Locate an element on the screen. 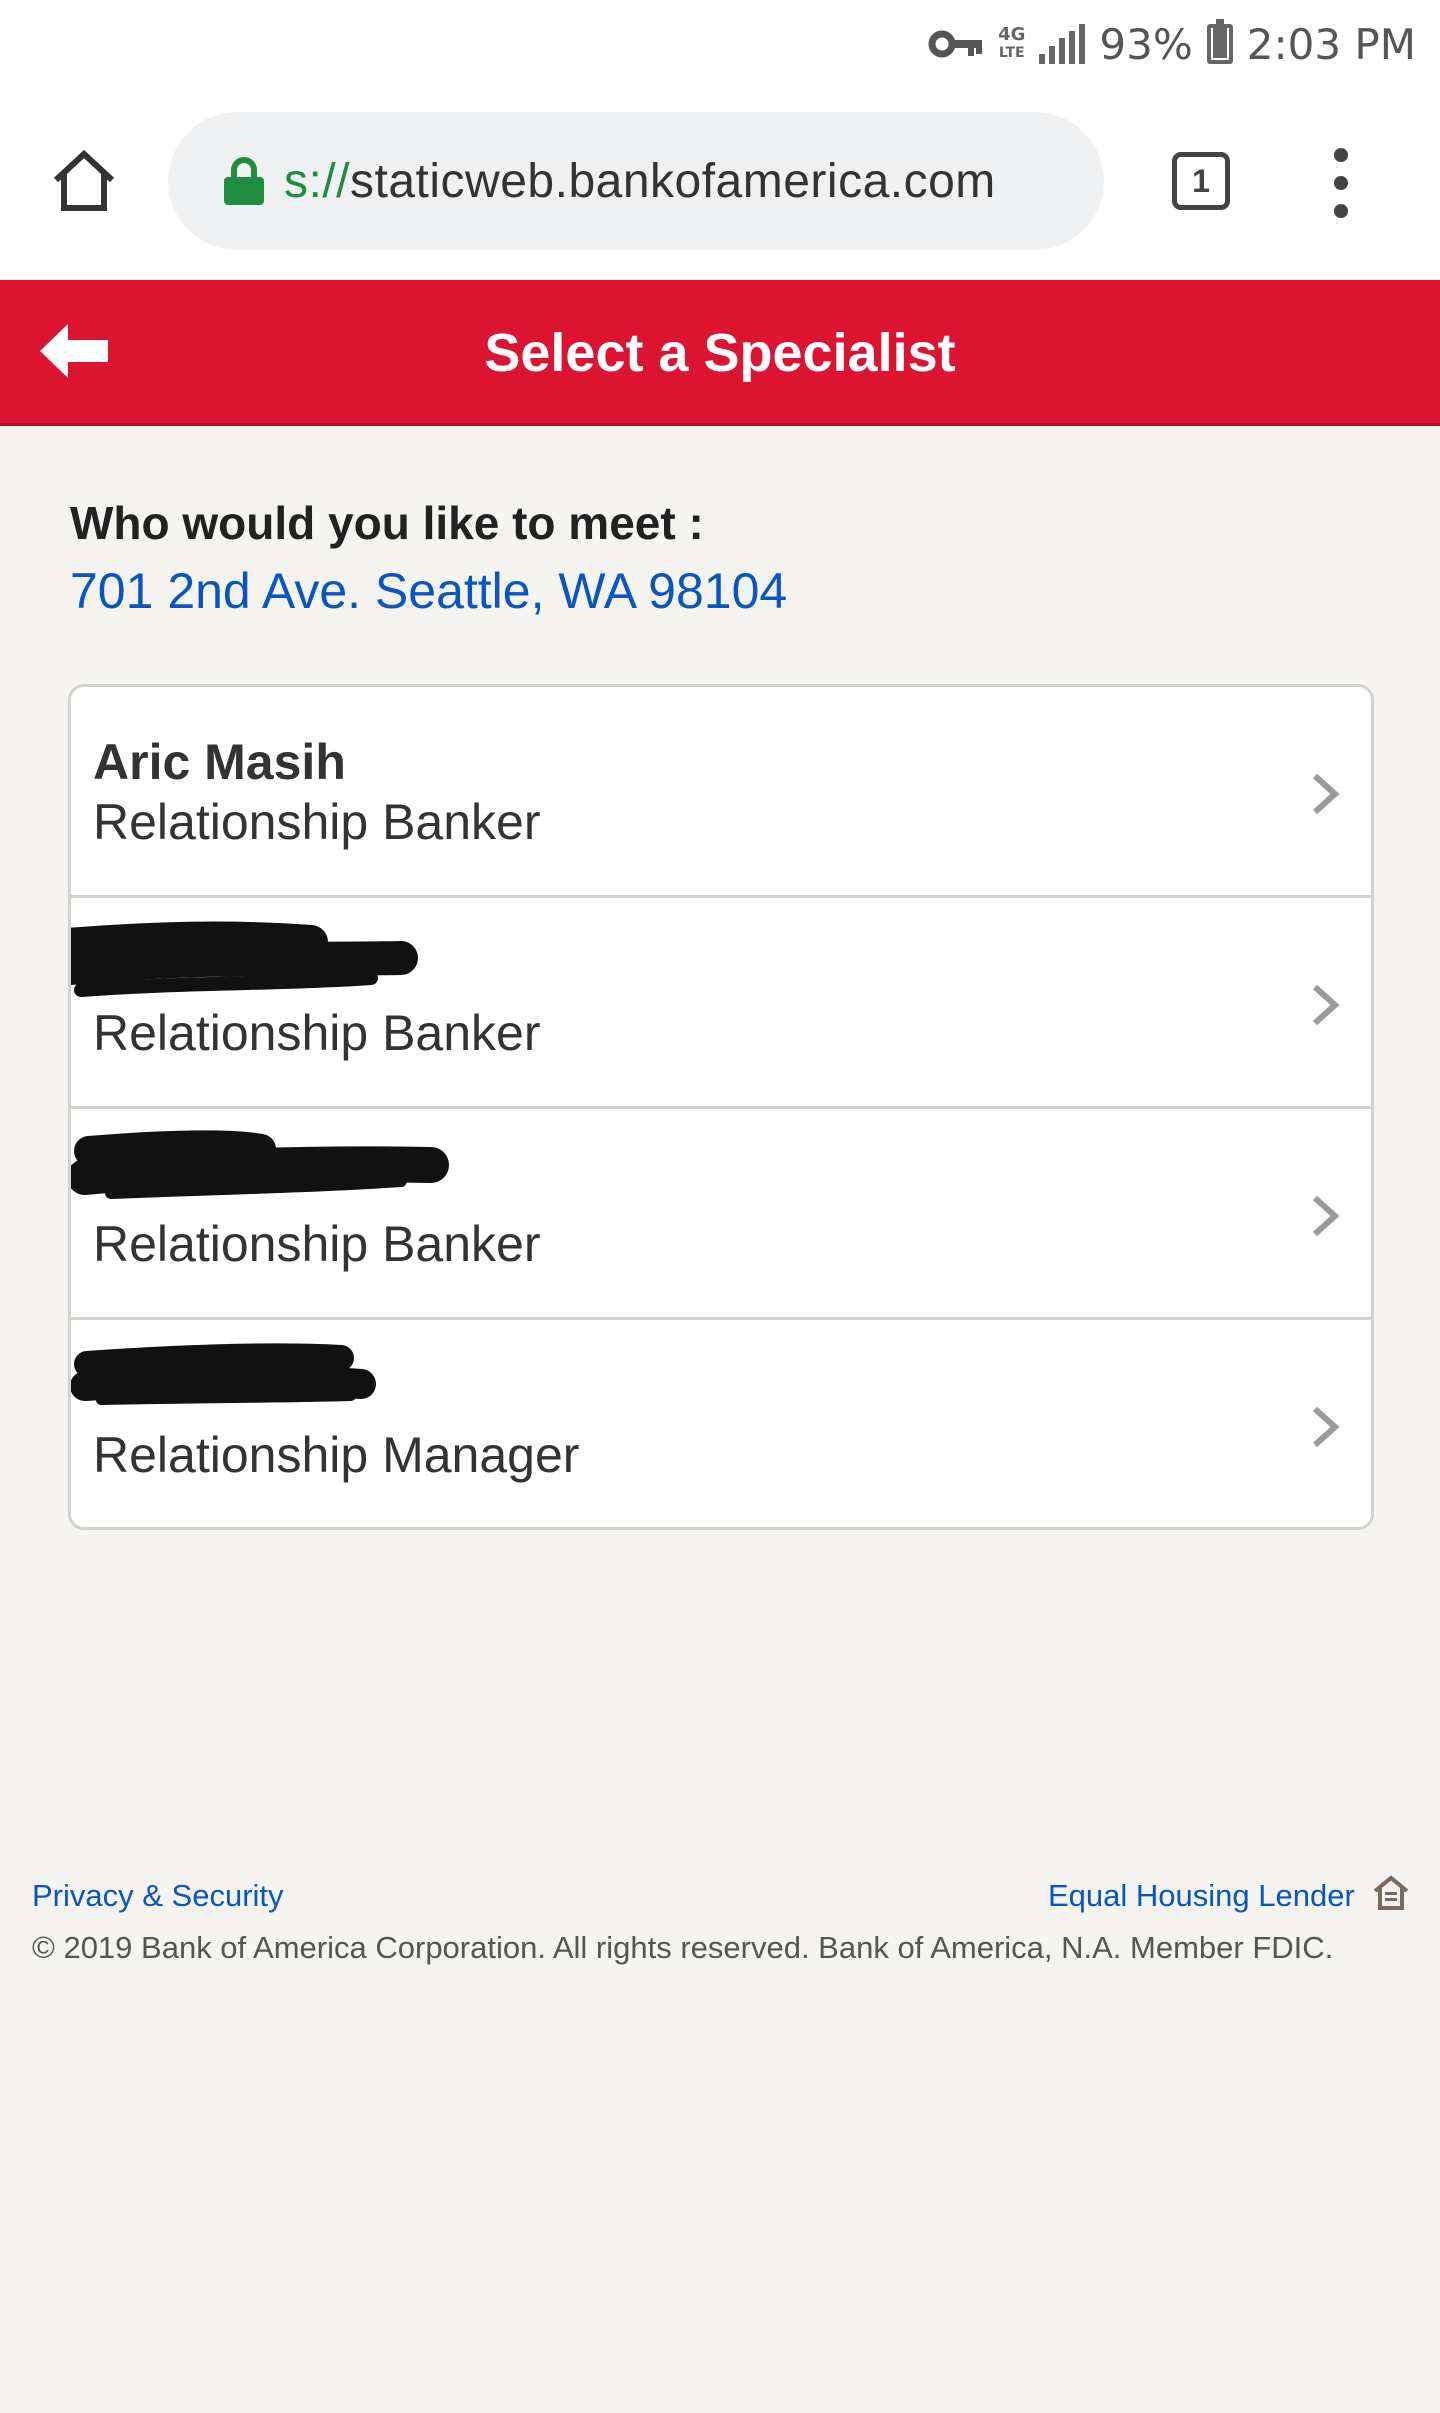 The height and width of the screenshot is (2413, 1440). specialist-row: Relationship Manager is located at coordinates (721, 1423).